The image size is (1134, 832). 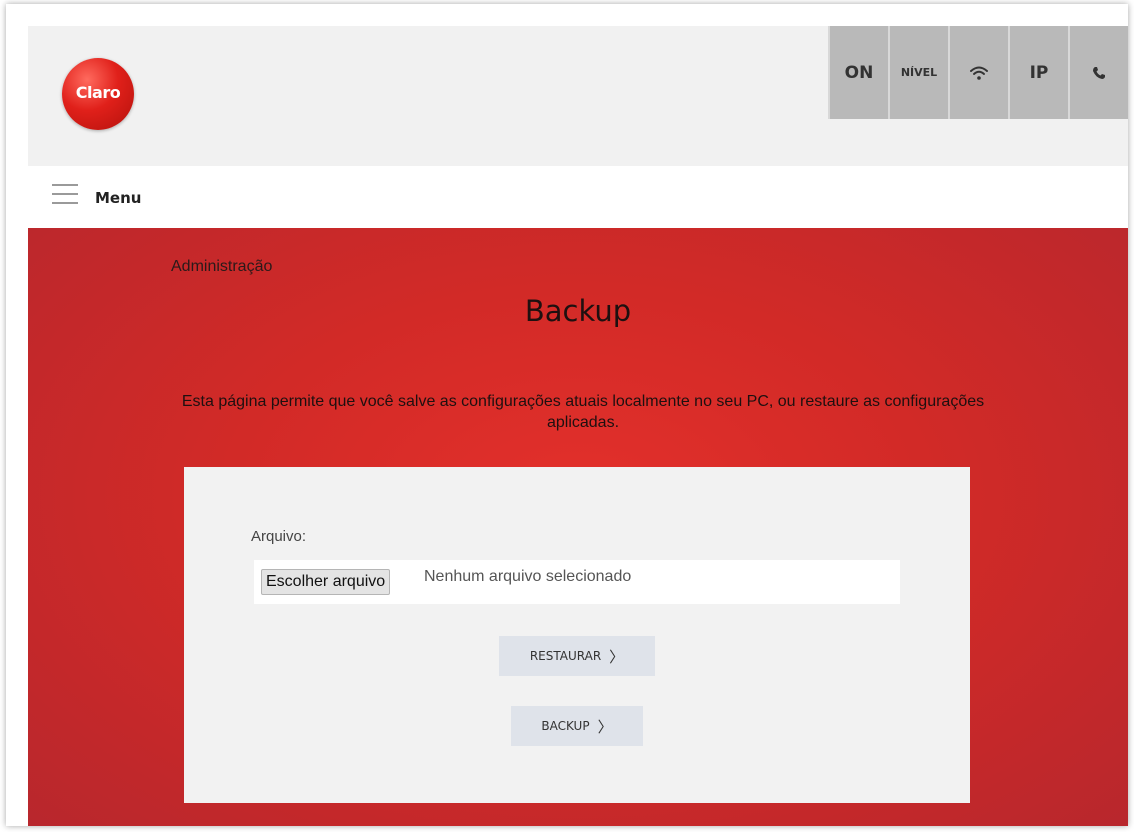 I want to click on claro-logo: Claro, so click(x=98, y=94).